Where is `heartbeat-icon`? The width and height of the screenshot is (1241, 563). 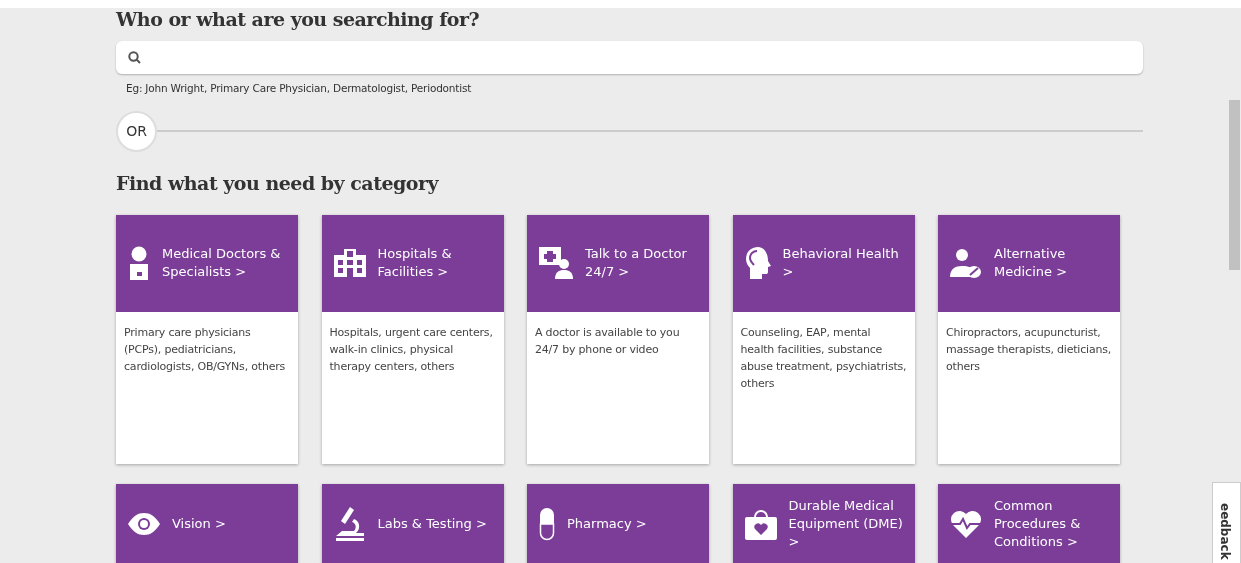
heartbeat-icon is located at coordinates (966, 523).